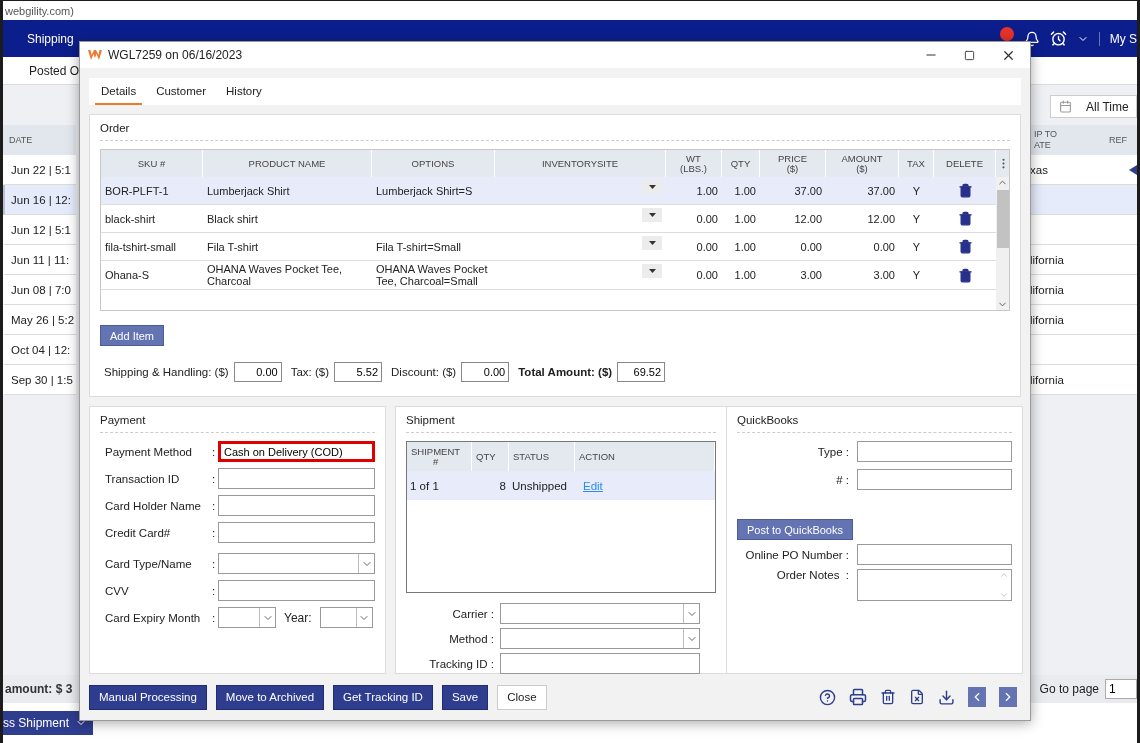 Image resolution: width=1140 pixels, height=743 pixels. Describe the element at coordinates (39, 290) in the screenshot. I see `order-row: Jun 08 | 7:0` at that location.